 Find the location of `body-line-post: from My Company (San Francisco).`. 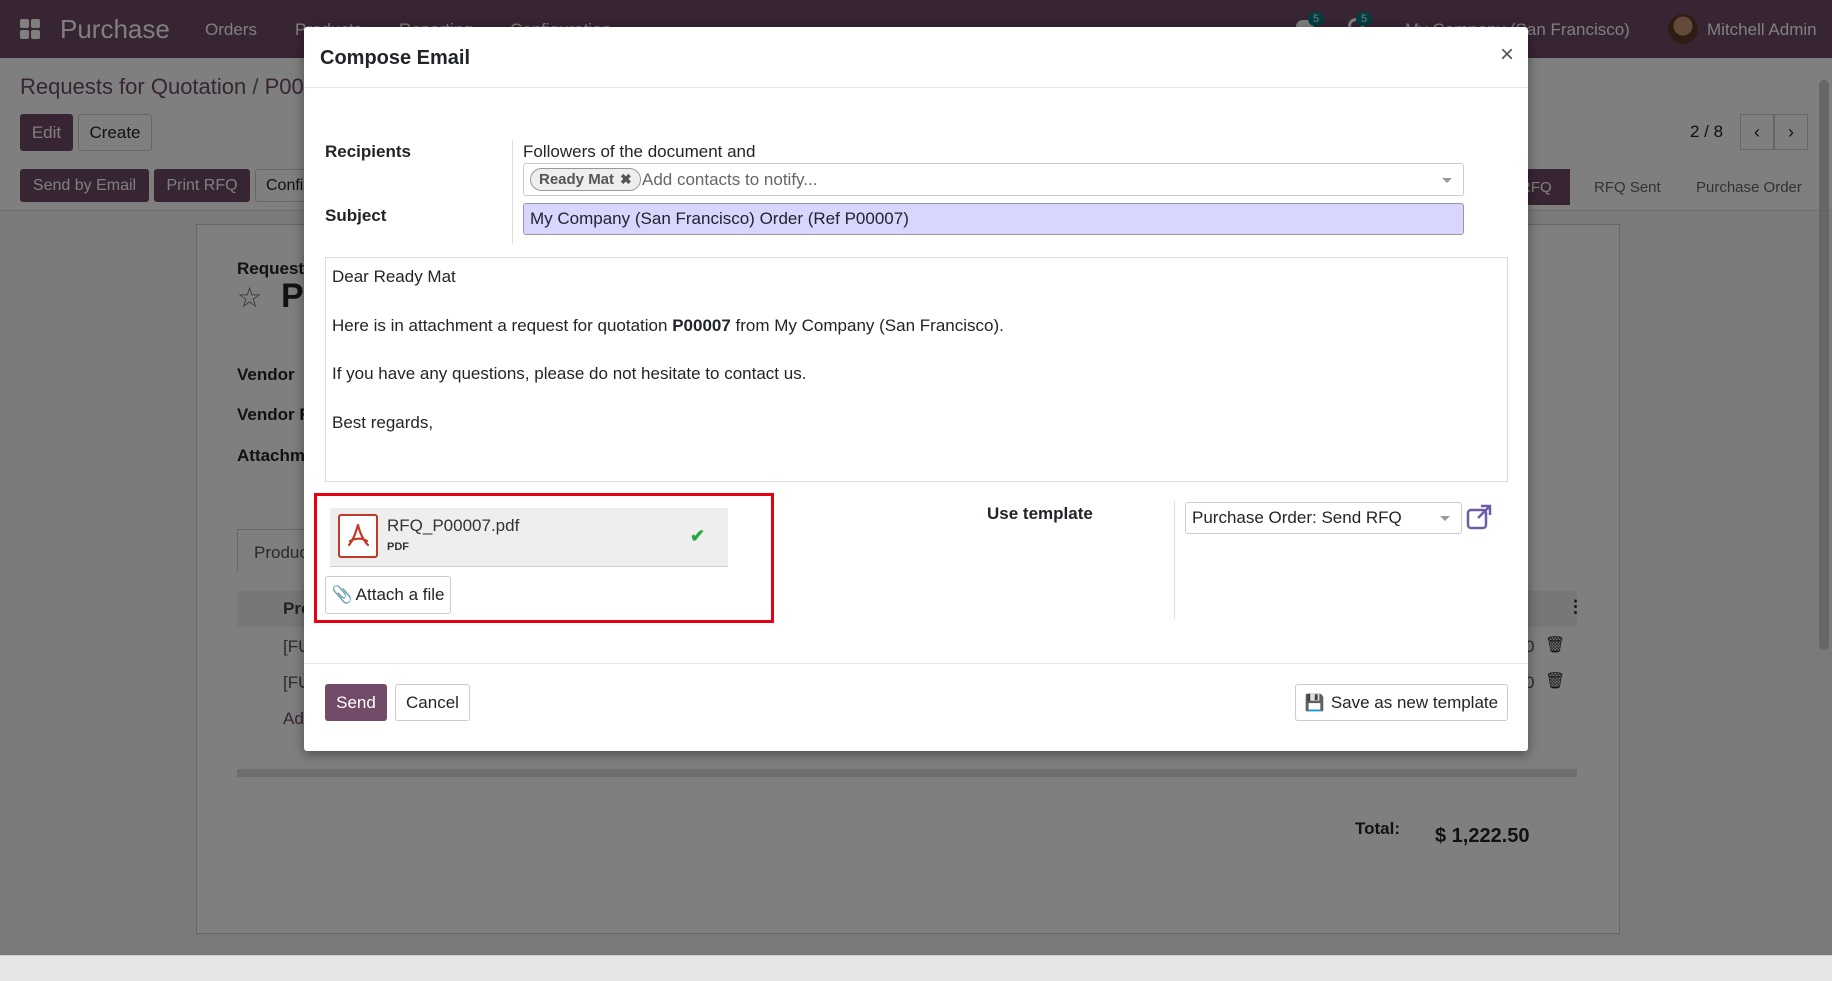

body-line-post: from My Company (San Francisco). is located at coordinates (867, 325).